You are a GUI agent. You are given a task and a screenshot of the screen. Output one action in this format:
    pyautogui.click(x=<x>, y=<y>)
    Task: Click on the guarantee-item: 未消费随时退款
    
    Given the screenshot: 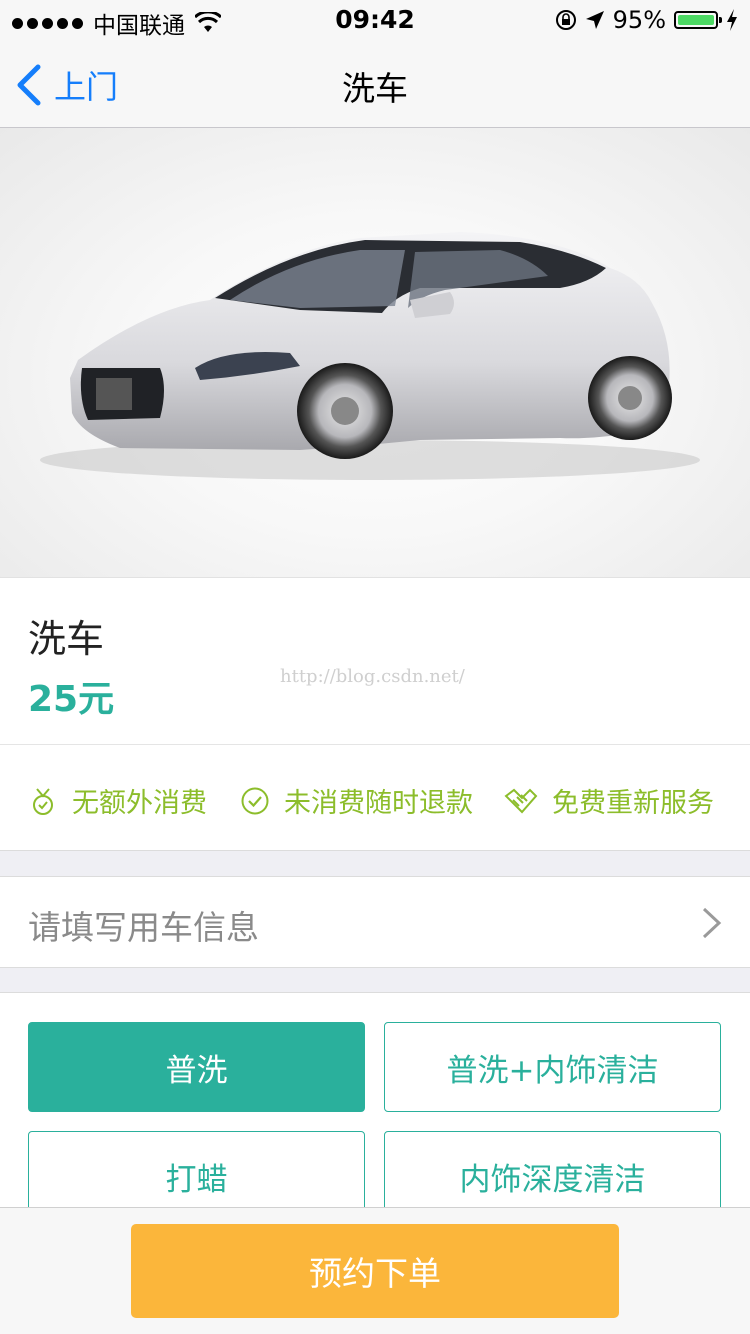 What is the action you would take?
    pyautogui.click(x=356, y=800)
    